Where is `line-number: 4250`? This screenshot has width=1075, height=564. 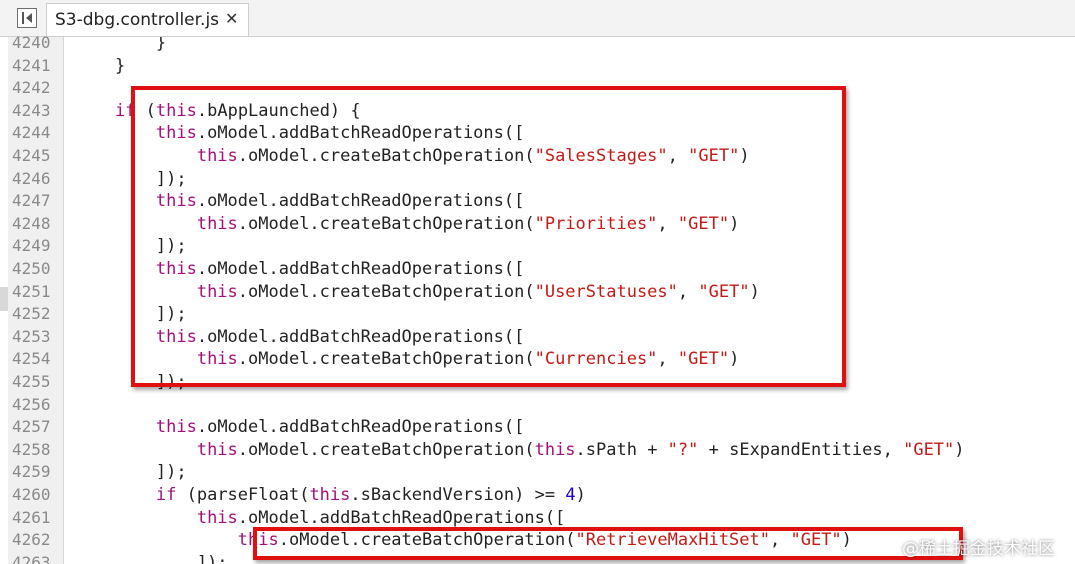
line-number: 4250 is located at coordinates (37, 269).